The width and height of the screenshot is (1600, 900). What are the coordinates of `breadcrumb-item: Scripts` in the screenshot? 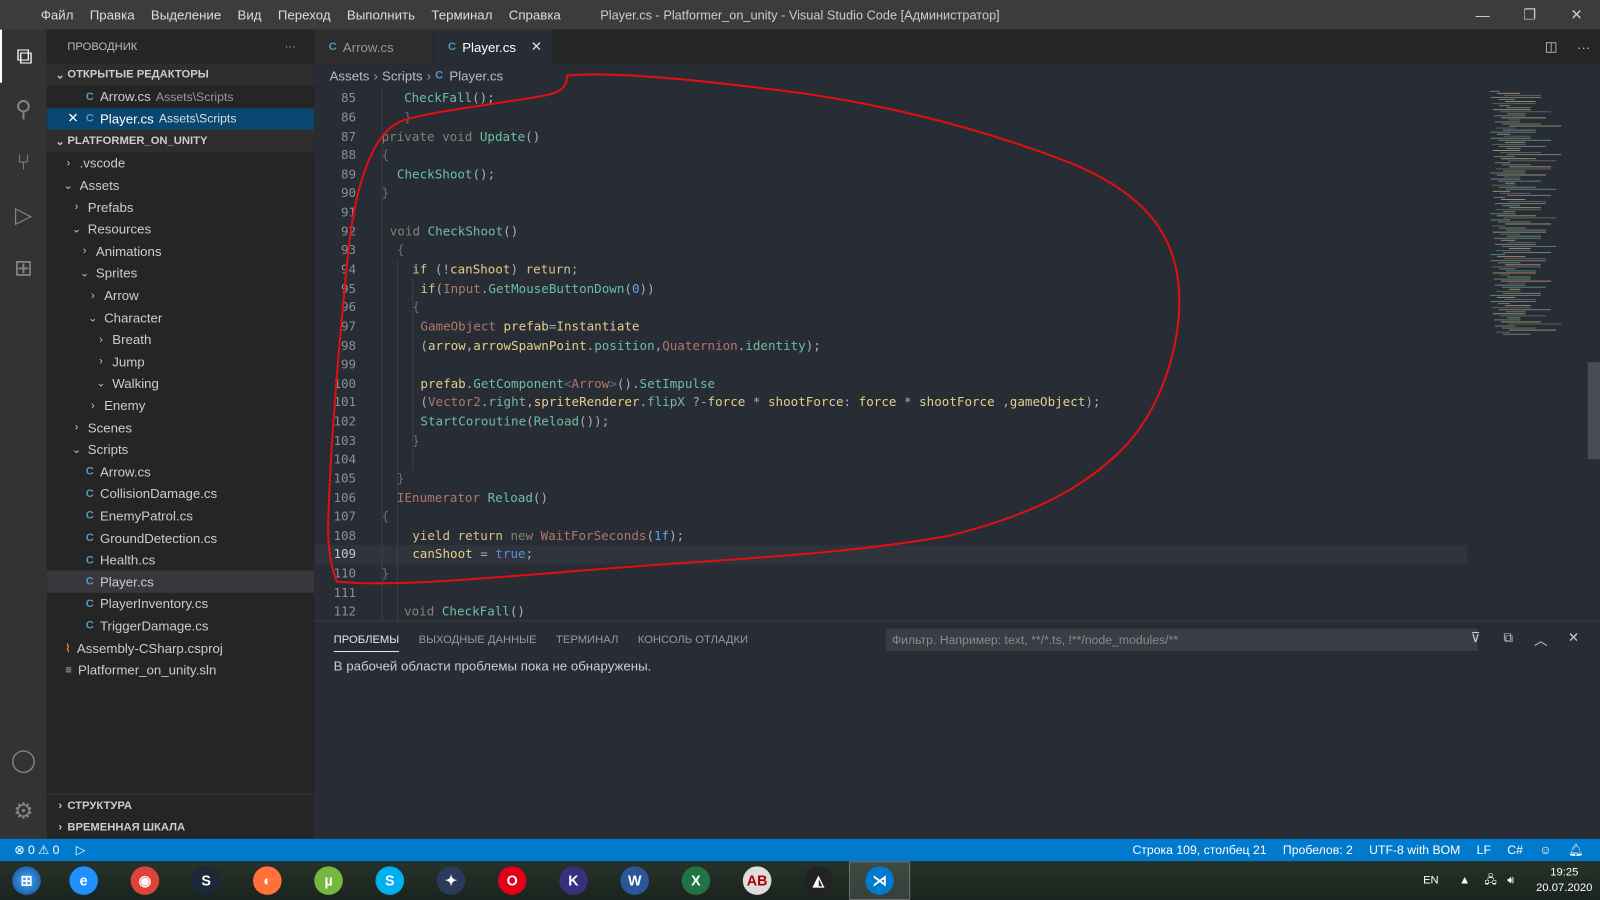 It's located at (402, 75).